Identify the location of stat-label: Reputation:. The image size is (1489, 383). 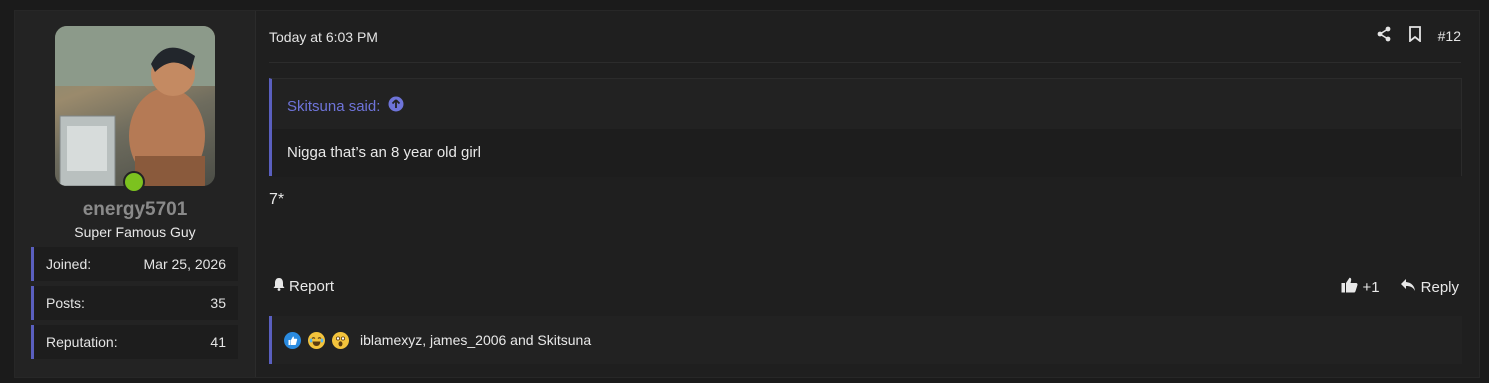
(82, 342).